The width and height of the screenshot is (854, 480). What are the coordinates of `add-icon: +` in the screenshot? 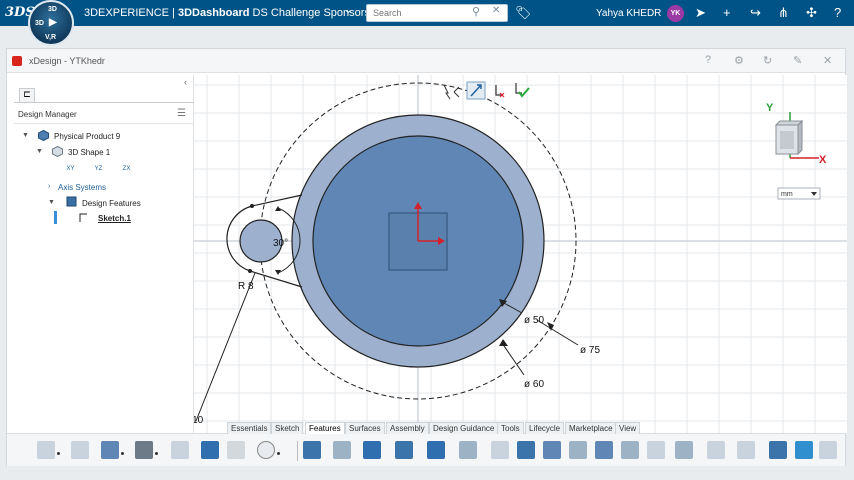 It's located at (727, 12).